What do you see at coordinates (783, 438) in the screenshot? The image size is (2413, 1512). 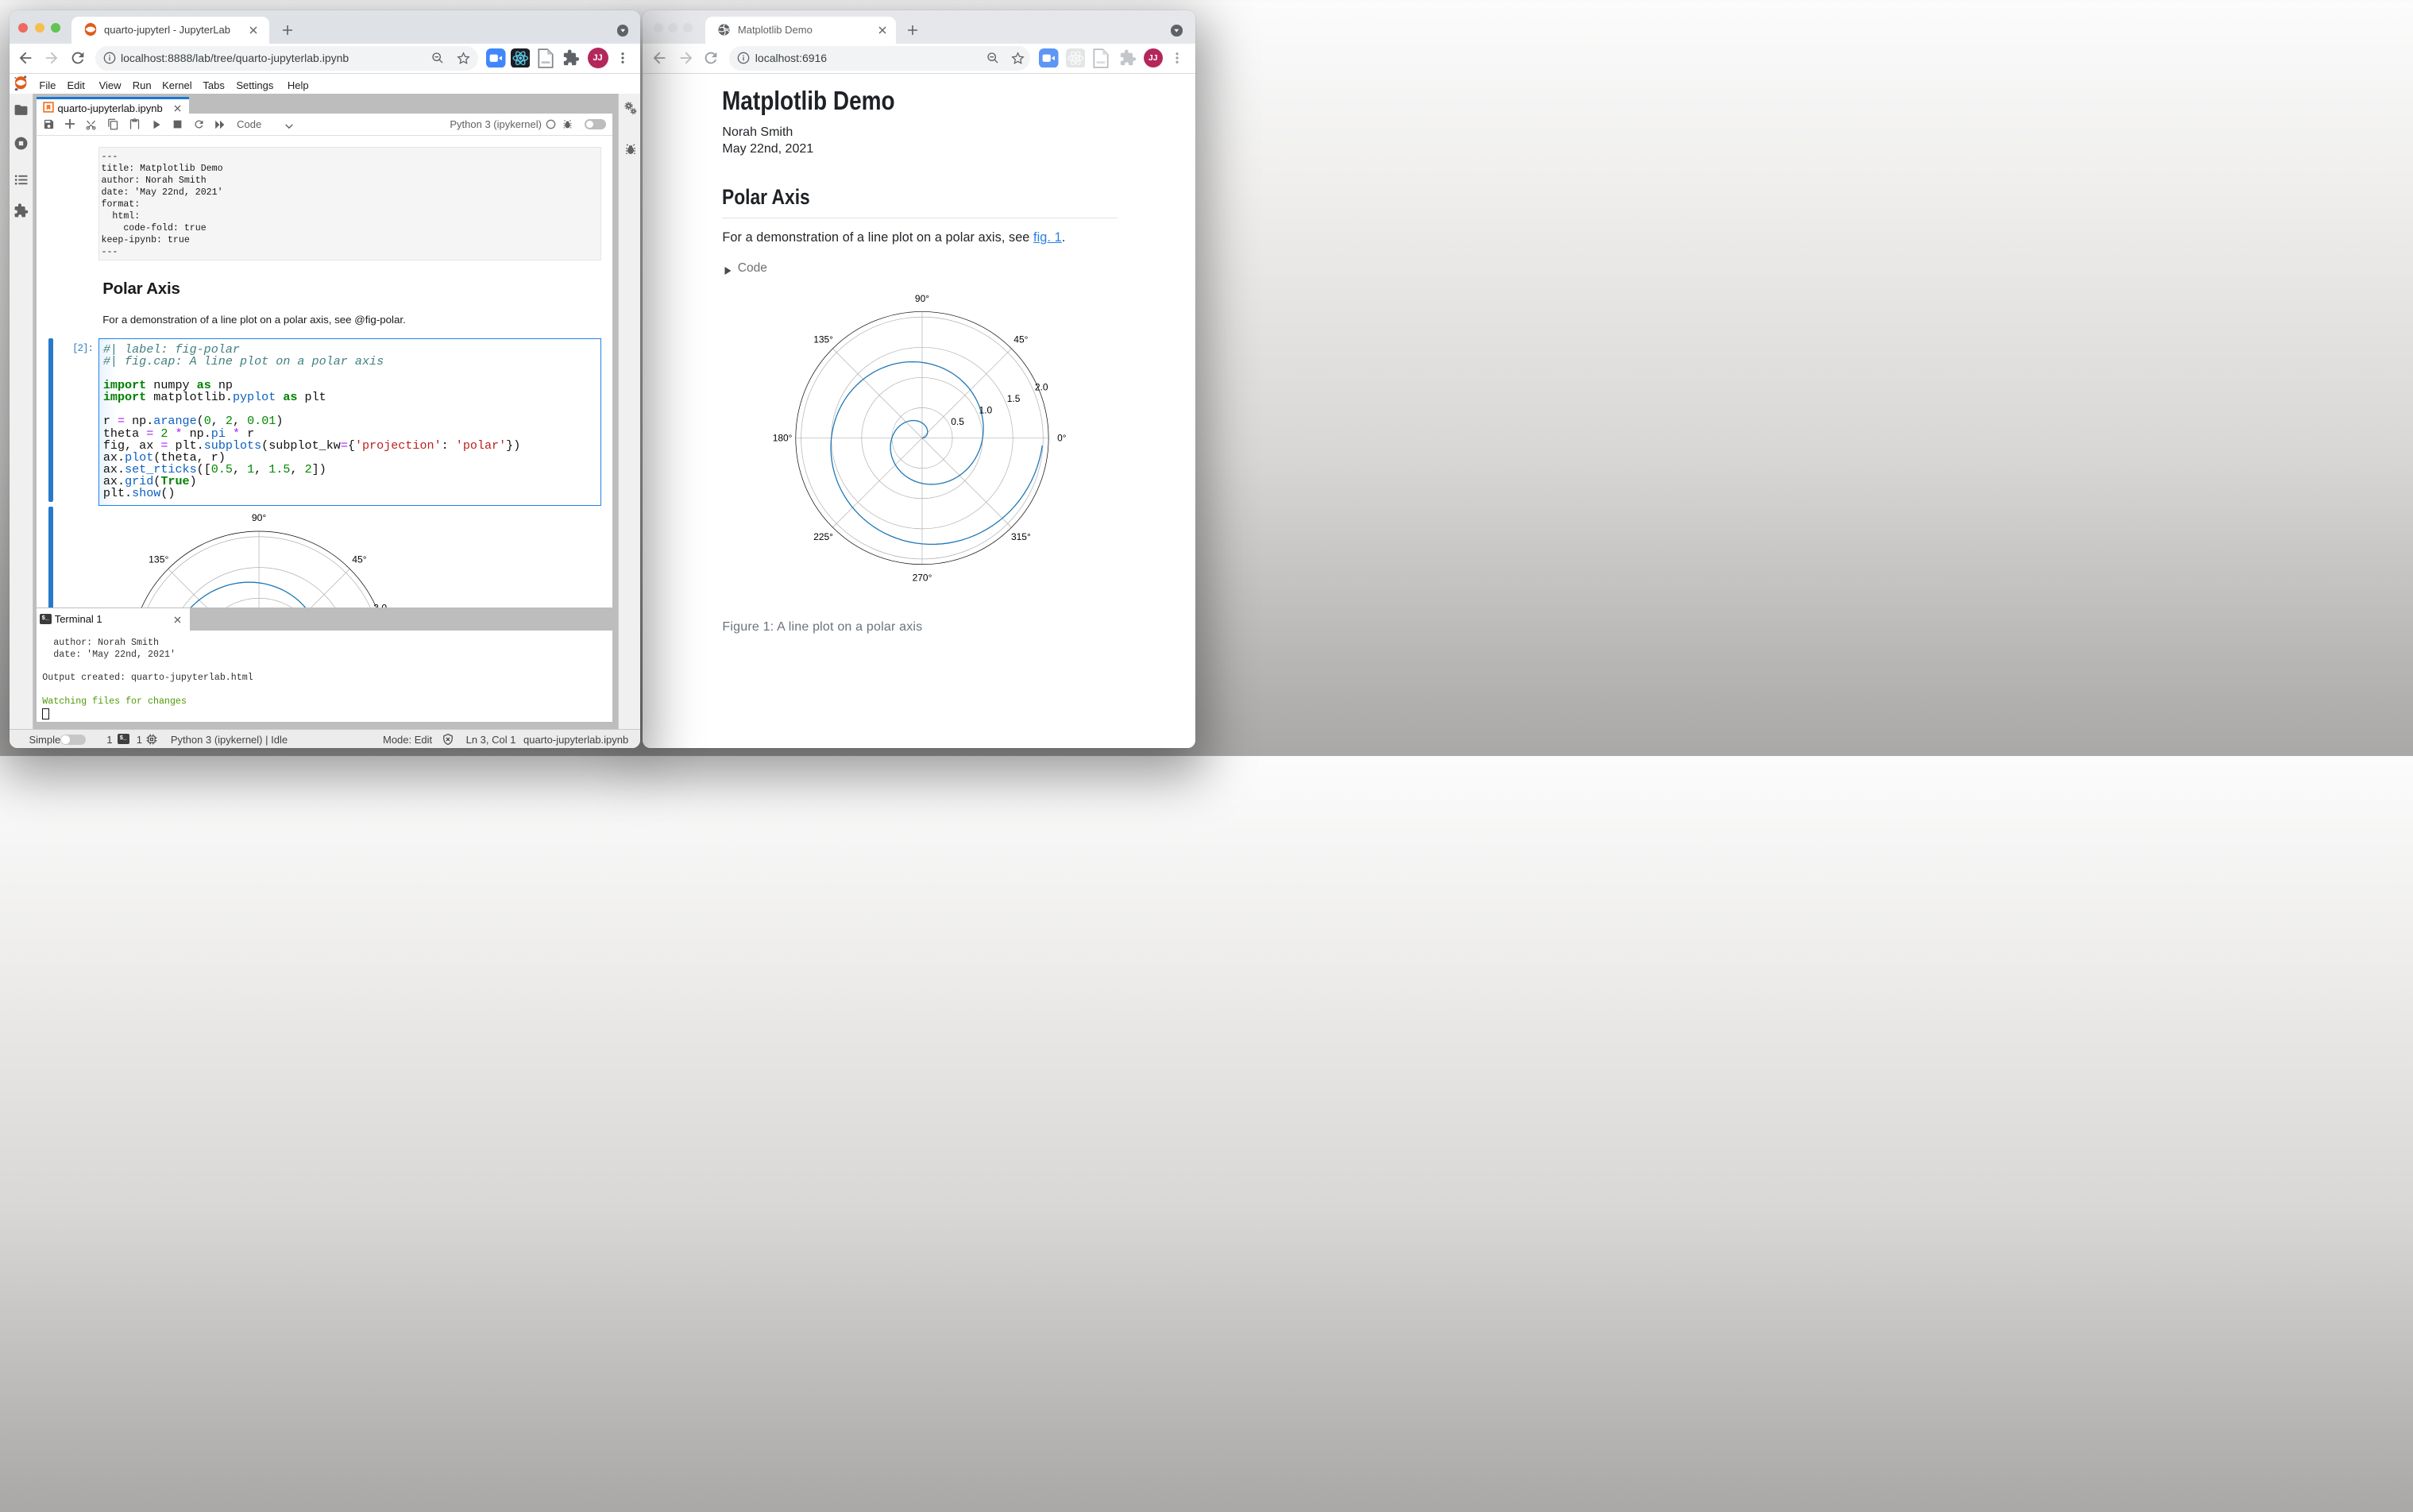 I see `svg-text: 180°` at bounding box center [783, 438].